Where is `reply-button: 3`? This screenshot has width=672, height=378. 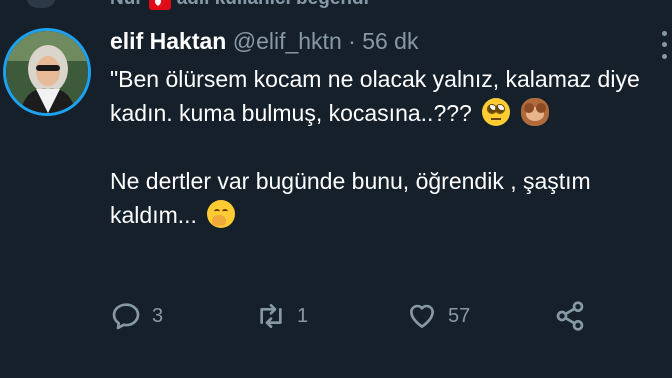
reply-button: 3 is located at coordinates (136, 316).